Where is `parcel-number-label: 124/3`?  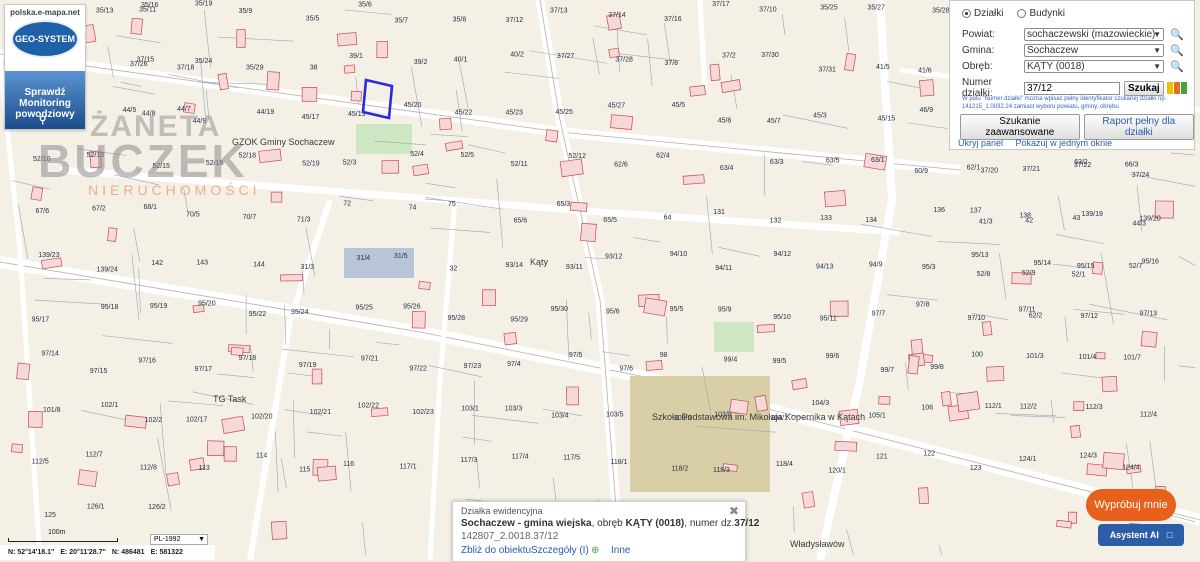
parcel-number-label: 124/3 is located at coordinates (1088, 455).